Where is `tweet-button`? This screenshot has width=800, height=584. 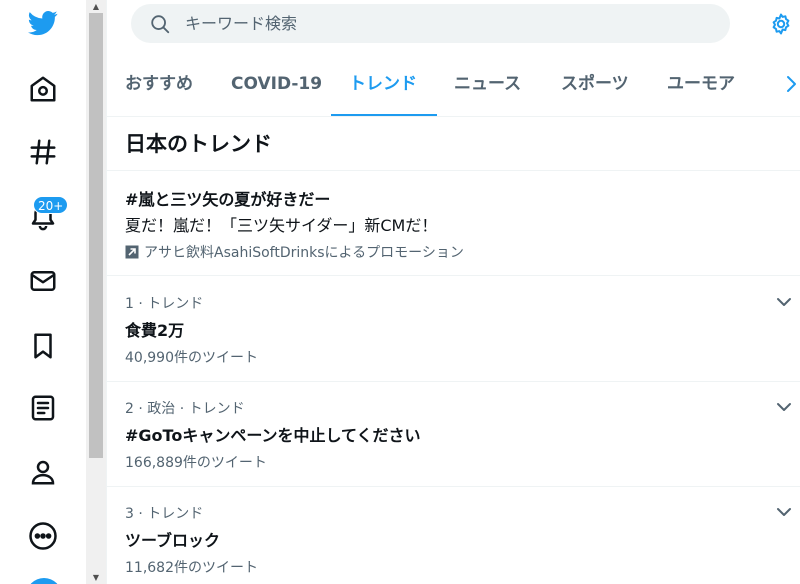
tweet-button is located at coordinates (44, 581).